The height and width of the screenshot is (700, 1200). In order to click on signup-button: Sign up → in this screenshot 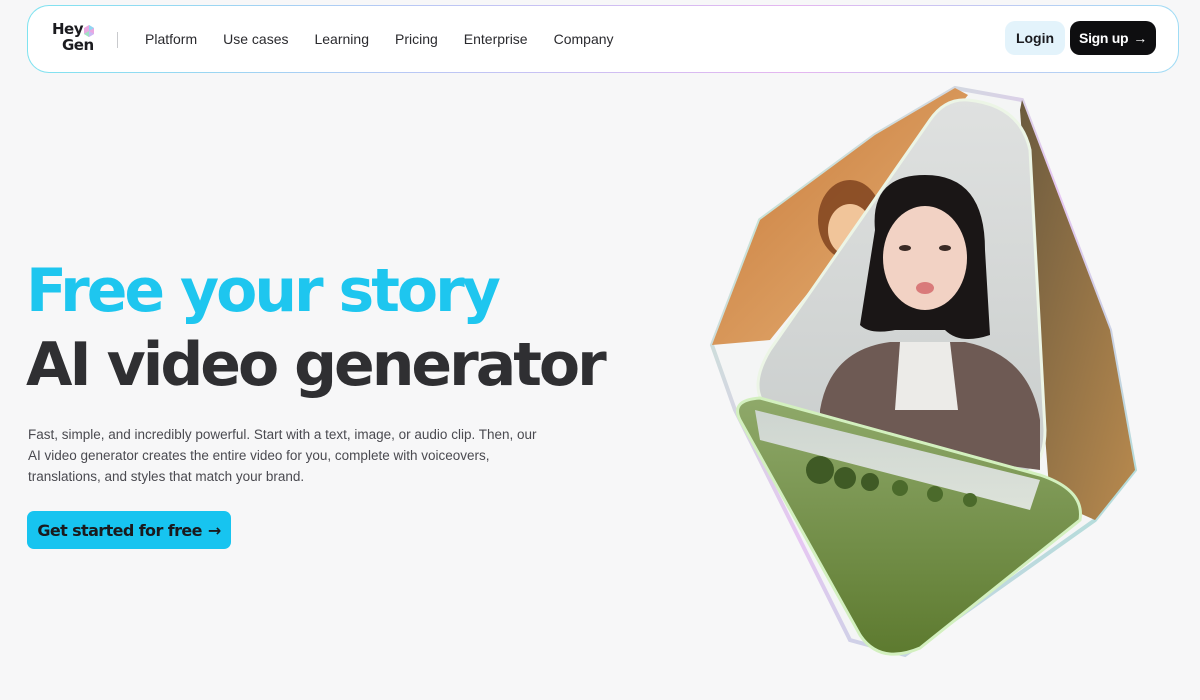, I will do `click(1113, 38)`.